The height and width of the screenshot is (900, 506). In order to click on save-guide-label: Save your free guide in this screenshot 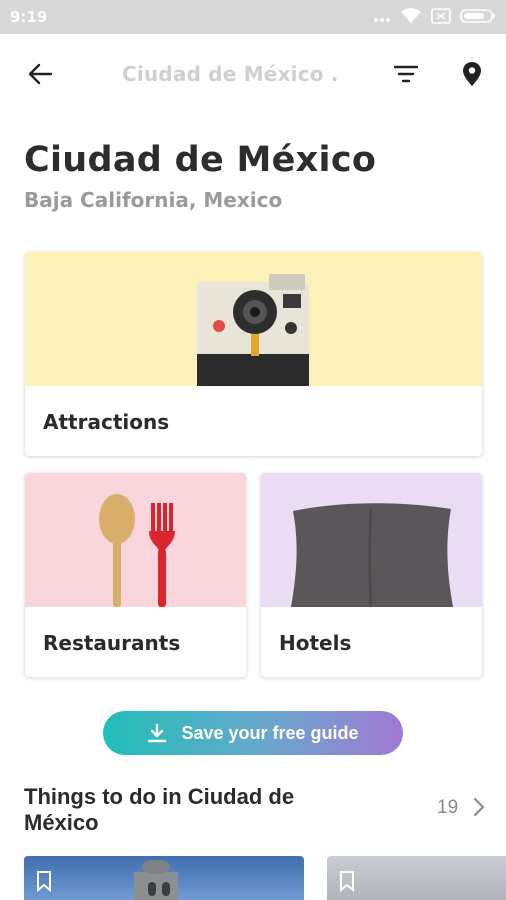, I will do `click(270, 732)`.